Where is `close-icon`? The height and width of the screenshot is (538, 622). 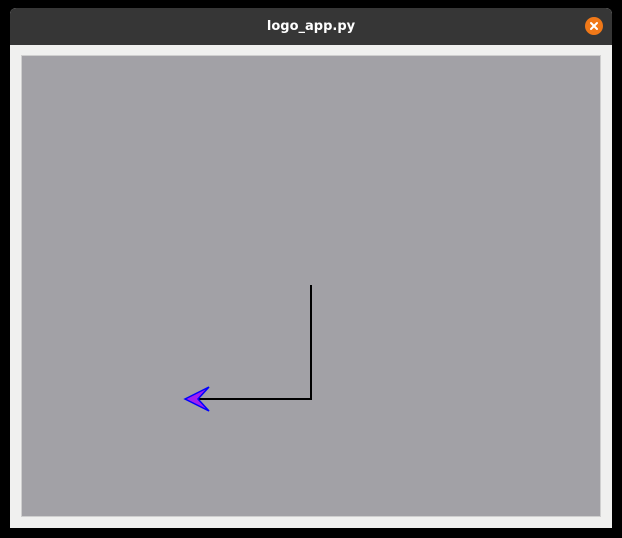
close-icon is located at coordinates (594, 26).